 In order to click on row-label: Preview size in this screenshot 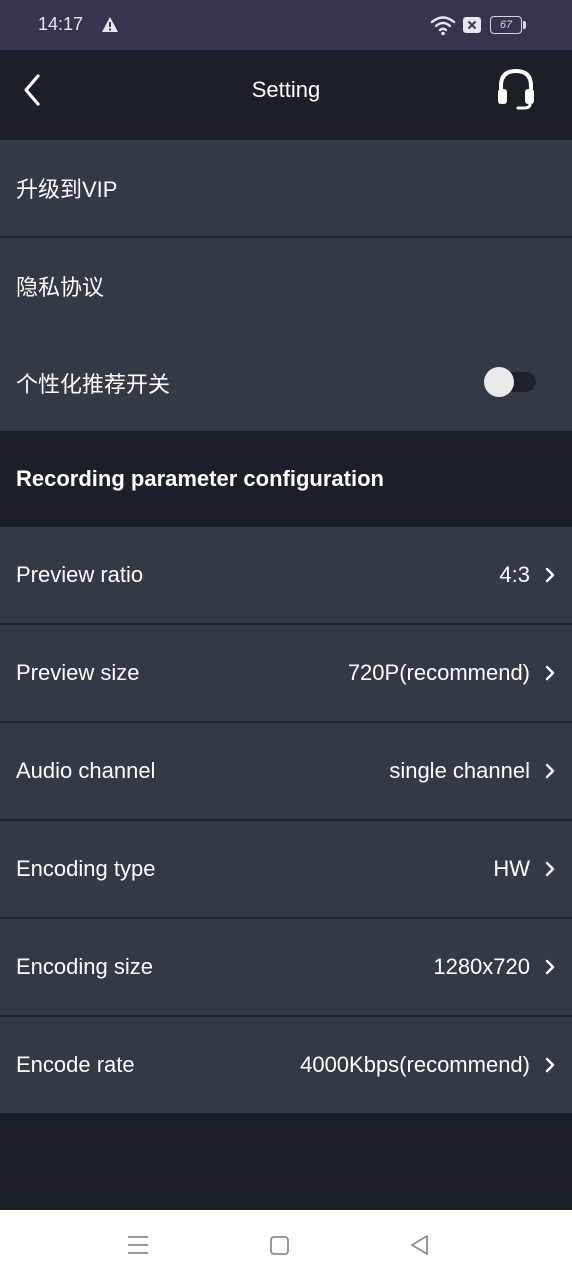, I will do `click(78, 672)`.